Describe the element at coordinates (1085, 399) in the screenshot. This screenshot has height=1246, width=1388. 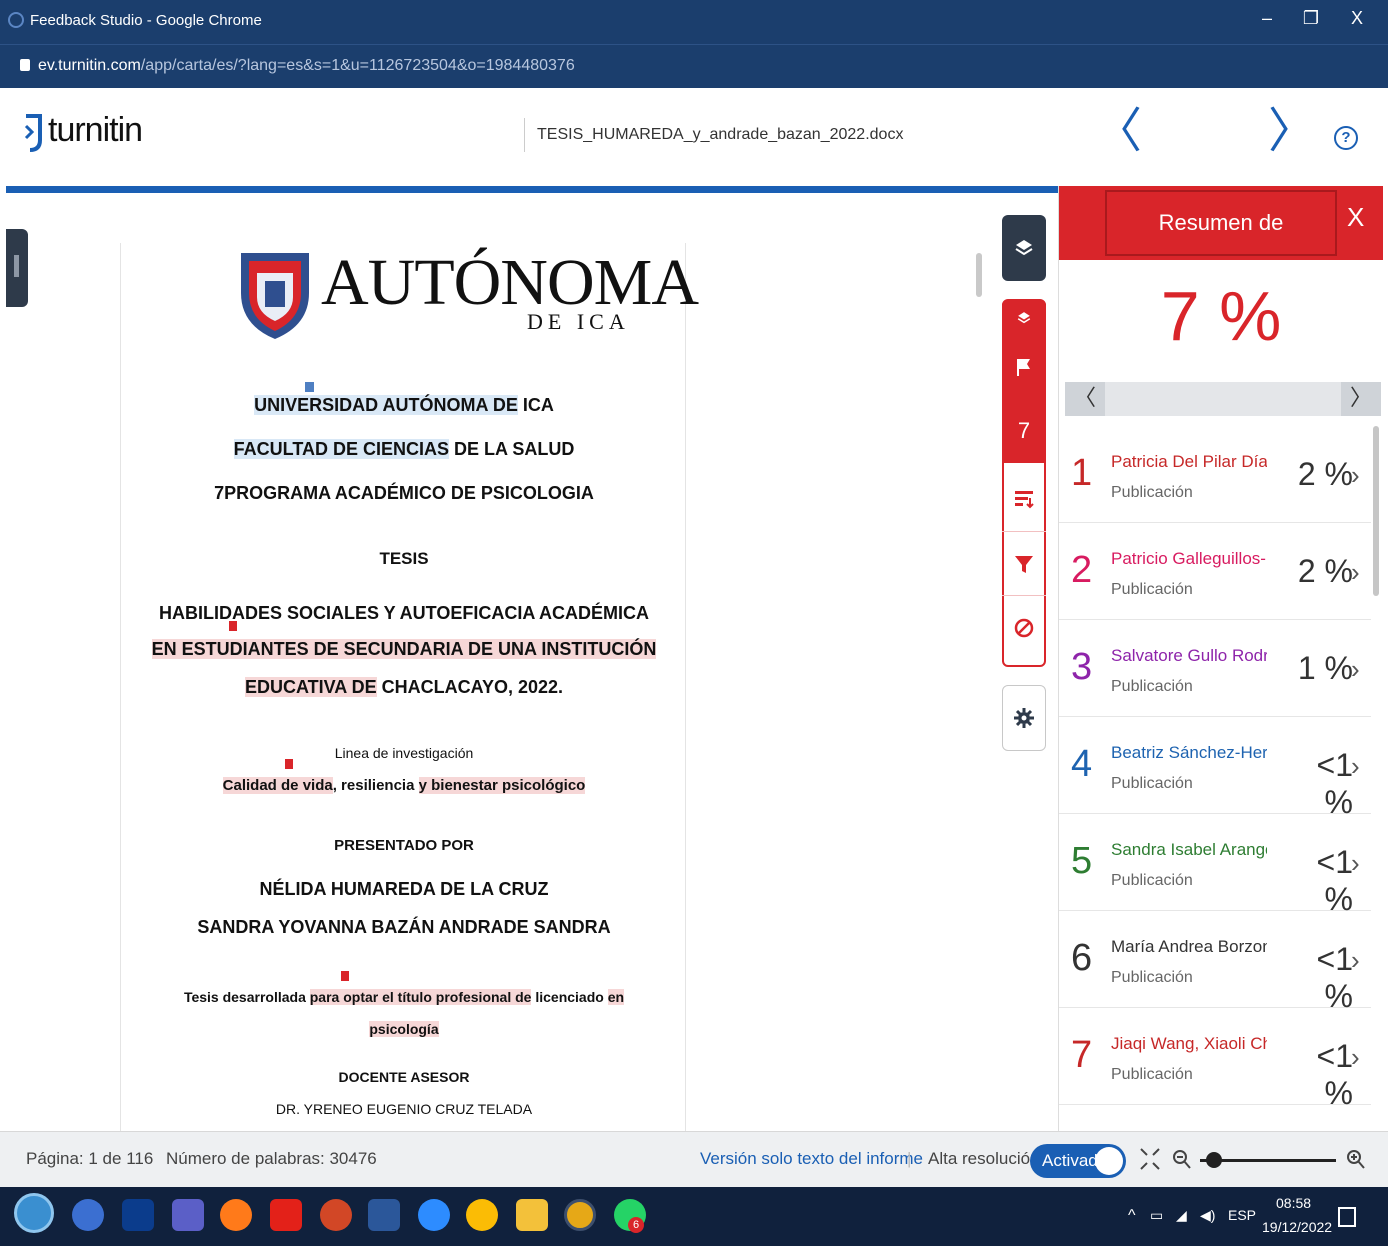
I see `pager-prev-button: 〈` at that location.